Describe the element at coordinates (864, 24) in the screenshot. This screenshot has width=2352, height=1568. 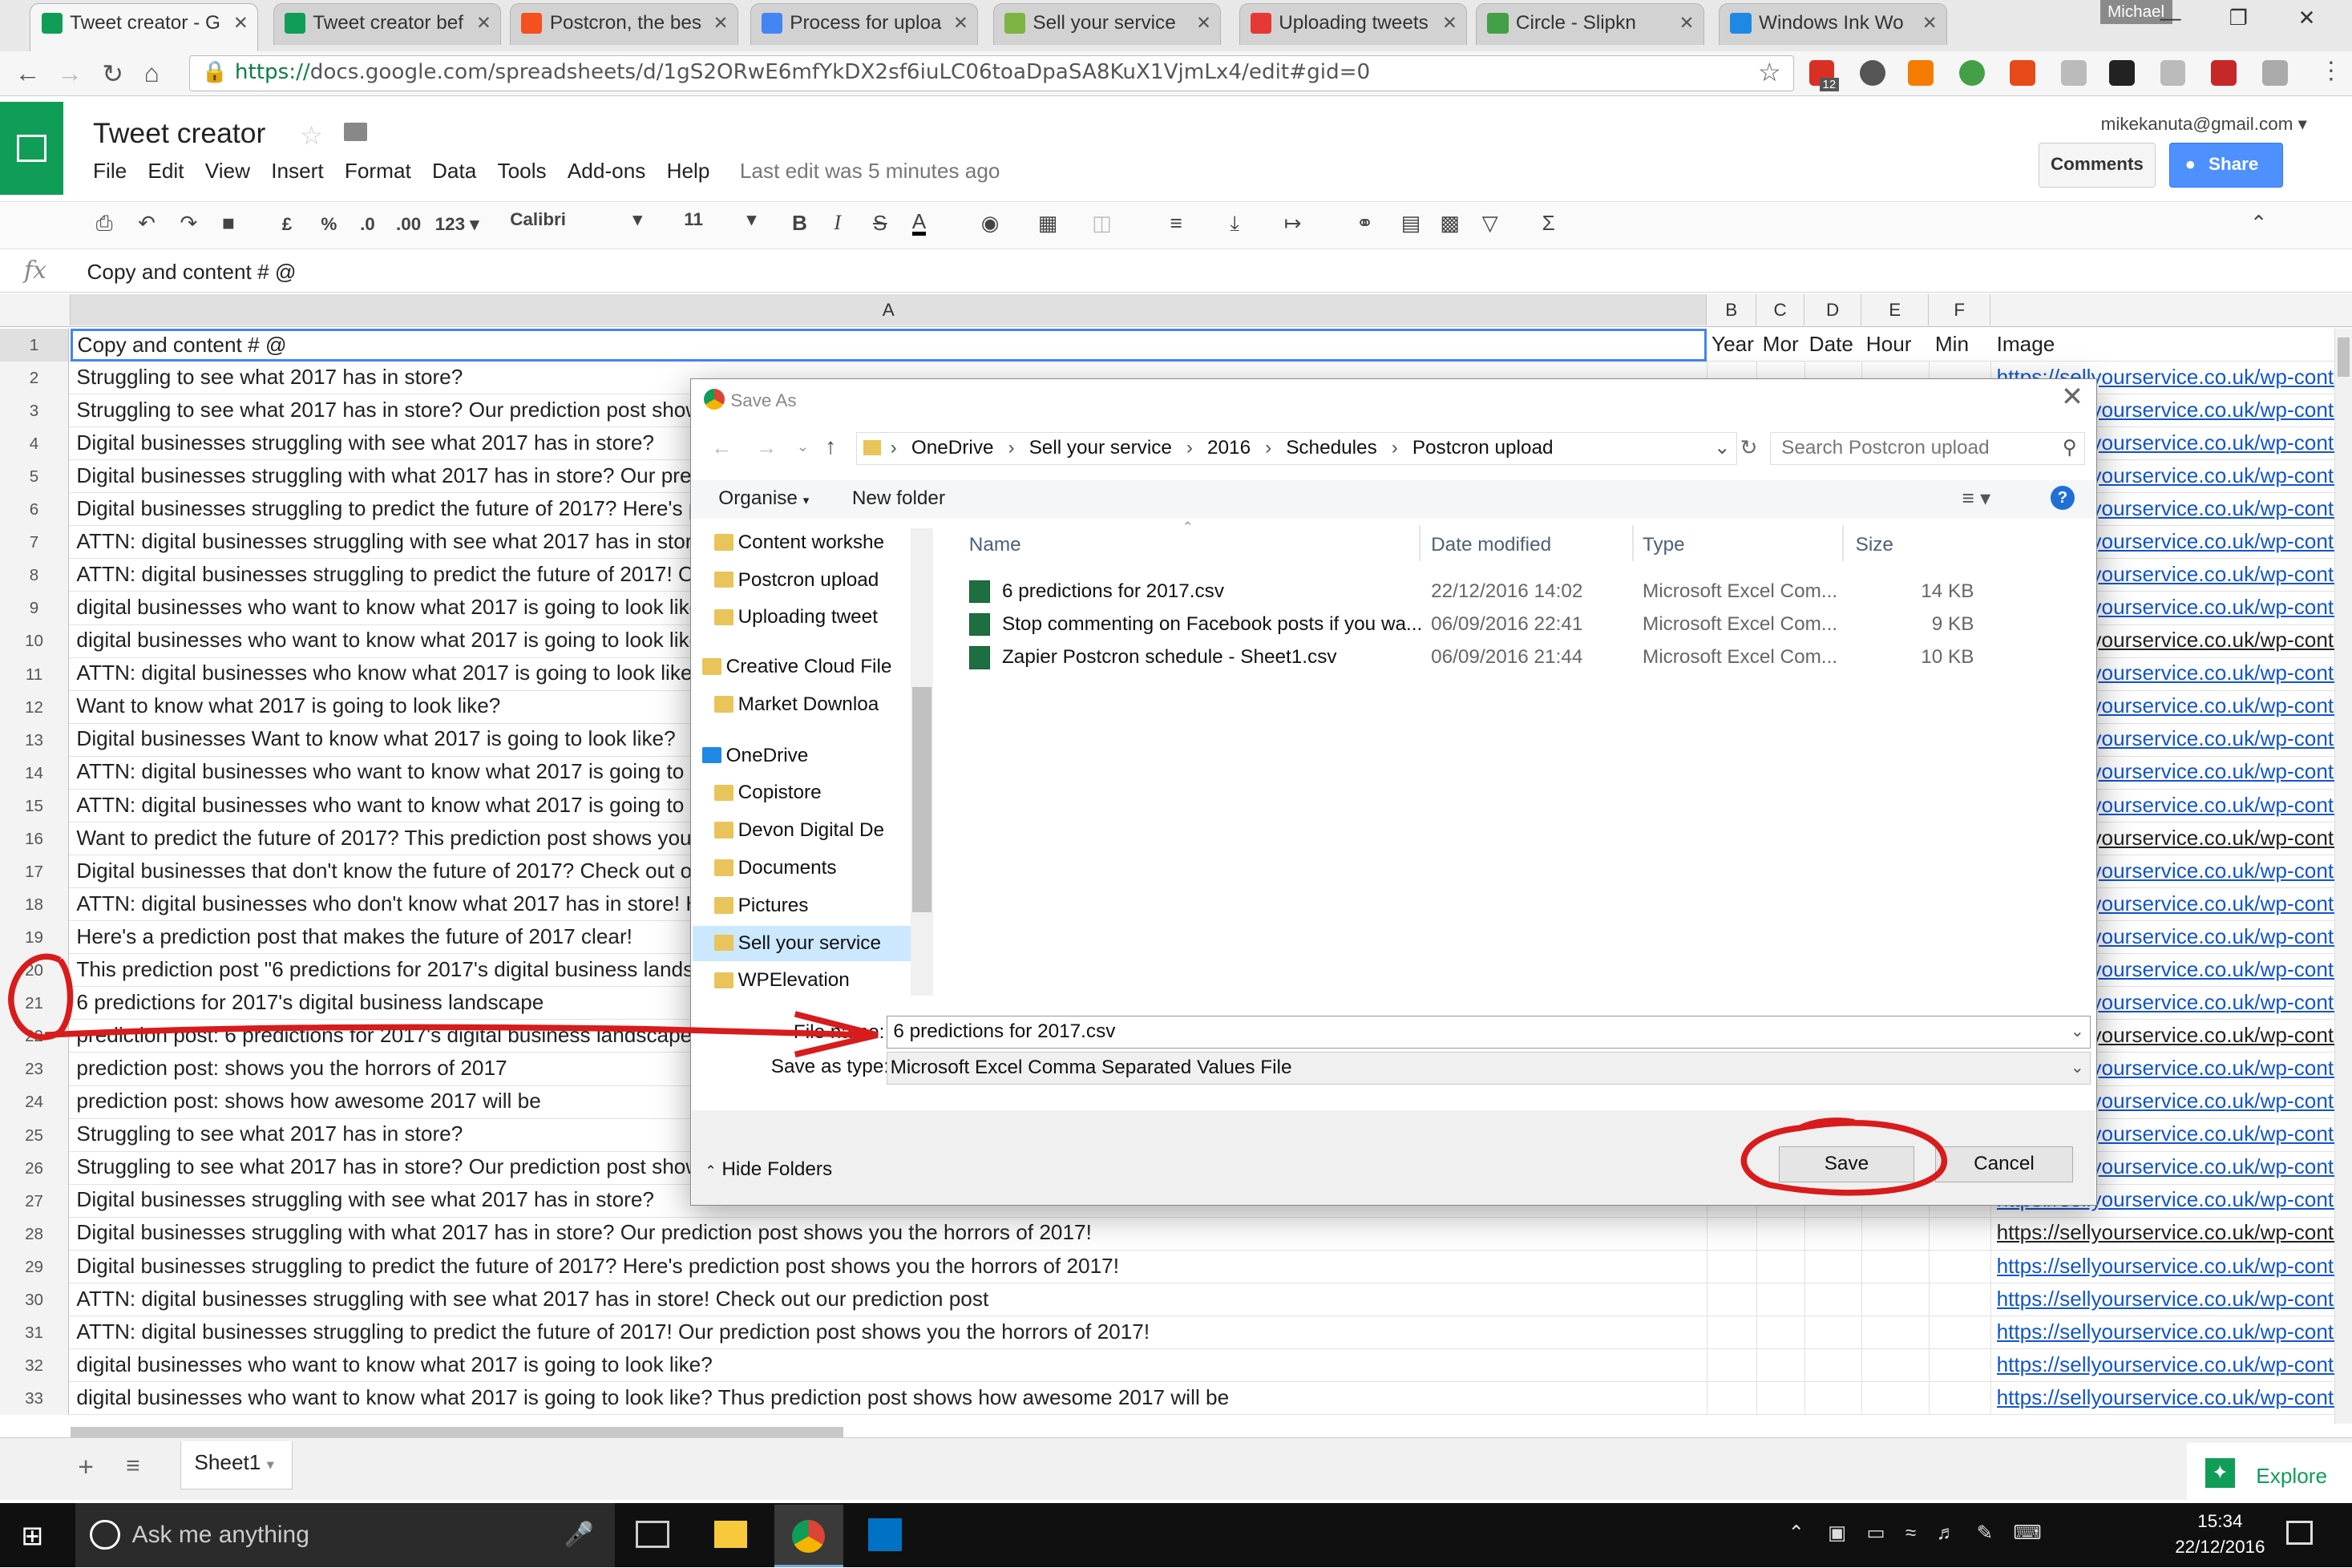
I see `browser-tab: Process for uploa ✕` at that location.